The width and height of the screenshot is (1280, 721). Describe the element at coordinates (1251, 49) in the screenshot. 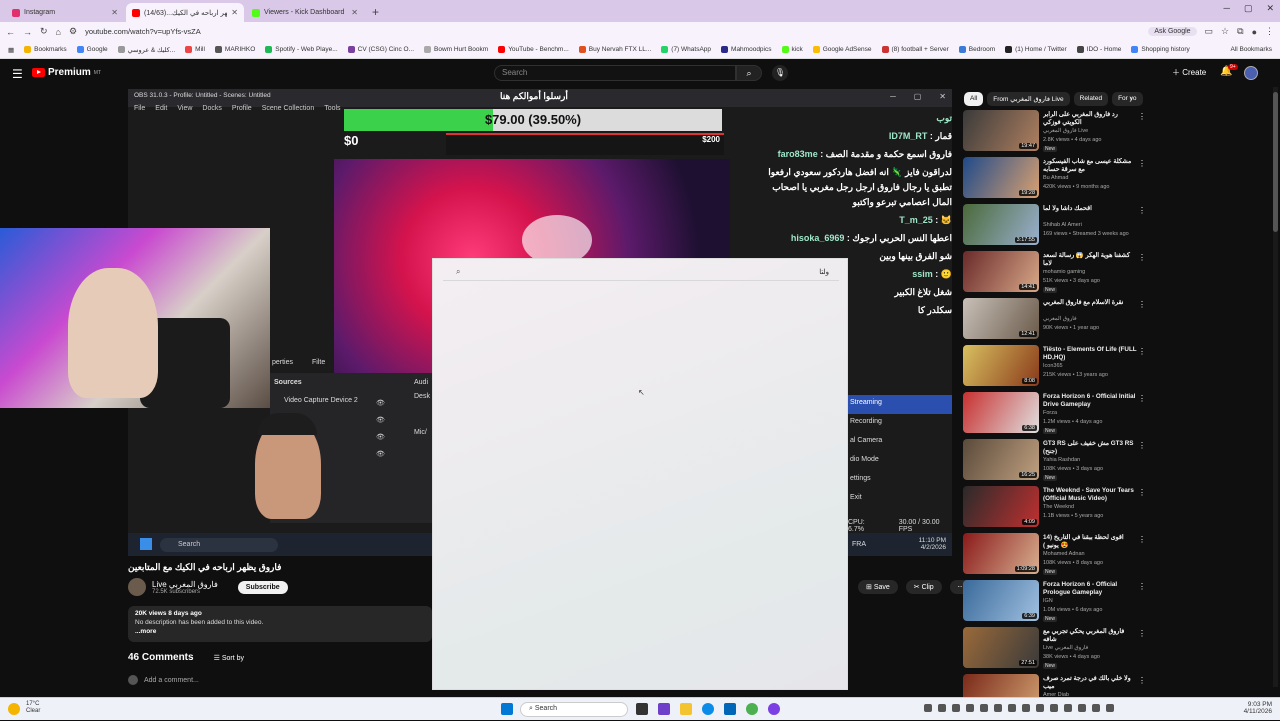

I see `all-bookmarks: All Bookmarks` at that location.